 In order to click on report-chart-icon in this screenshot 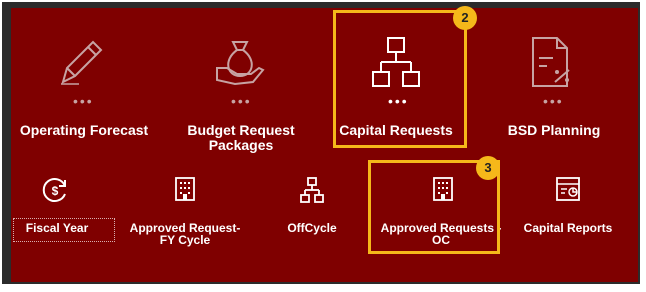, I will do `click(568, 189)`.